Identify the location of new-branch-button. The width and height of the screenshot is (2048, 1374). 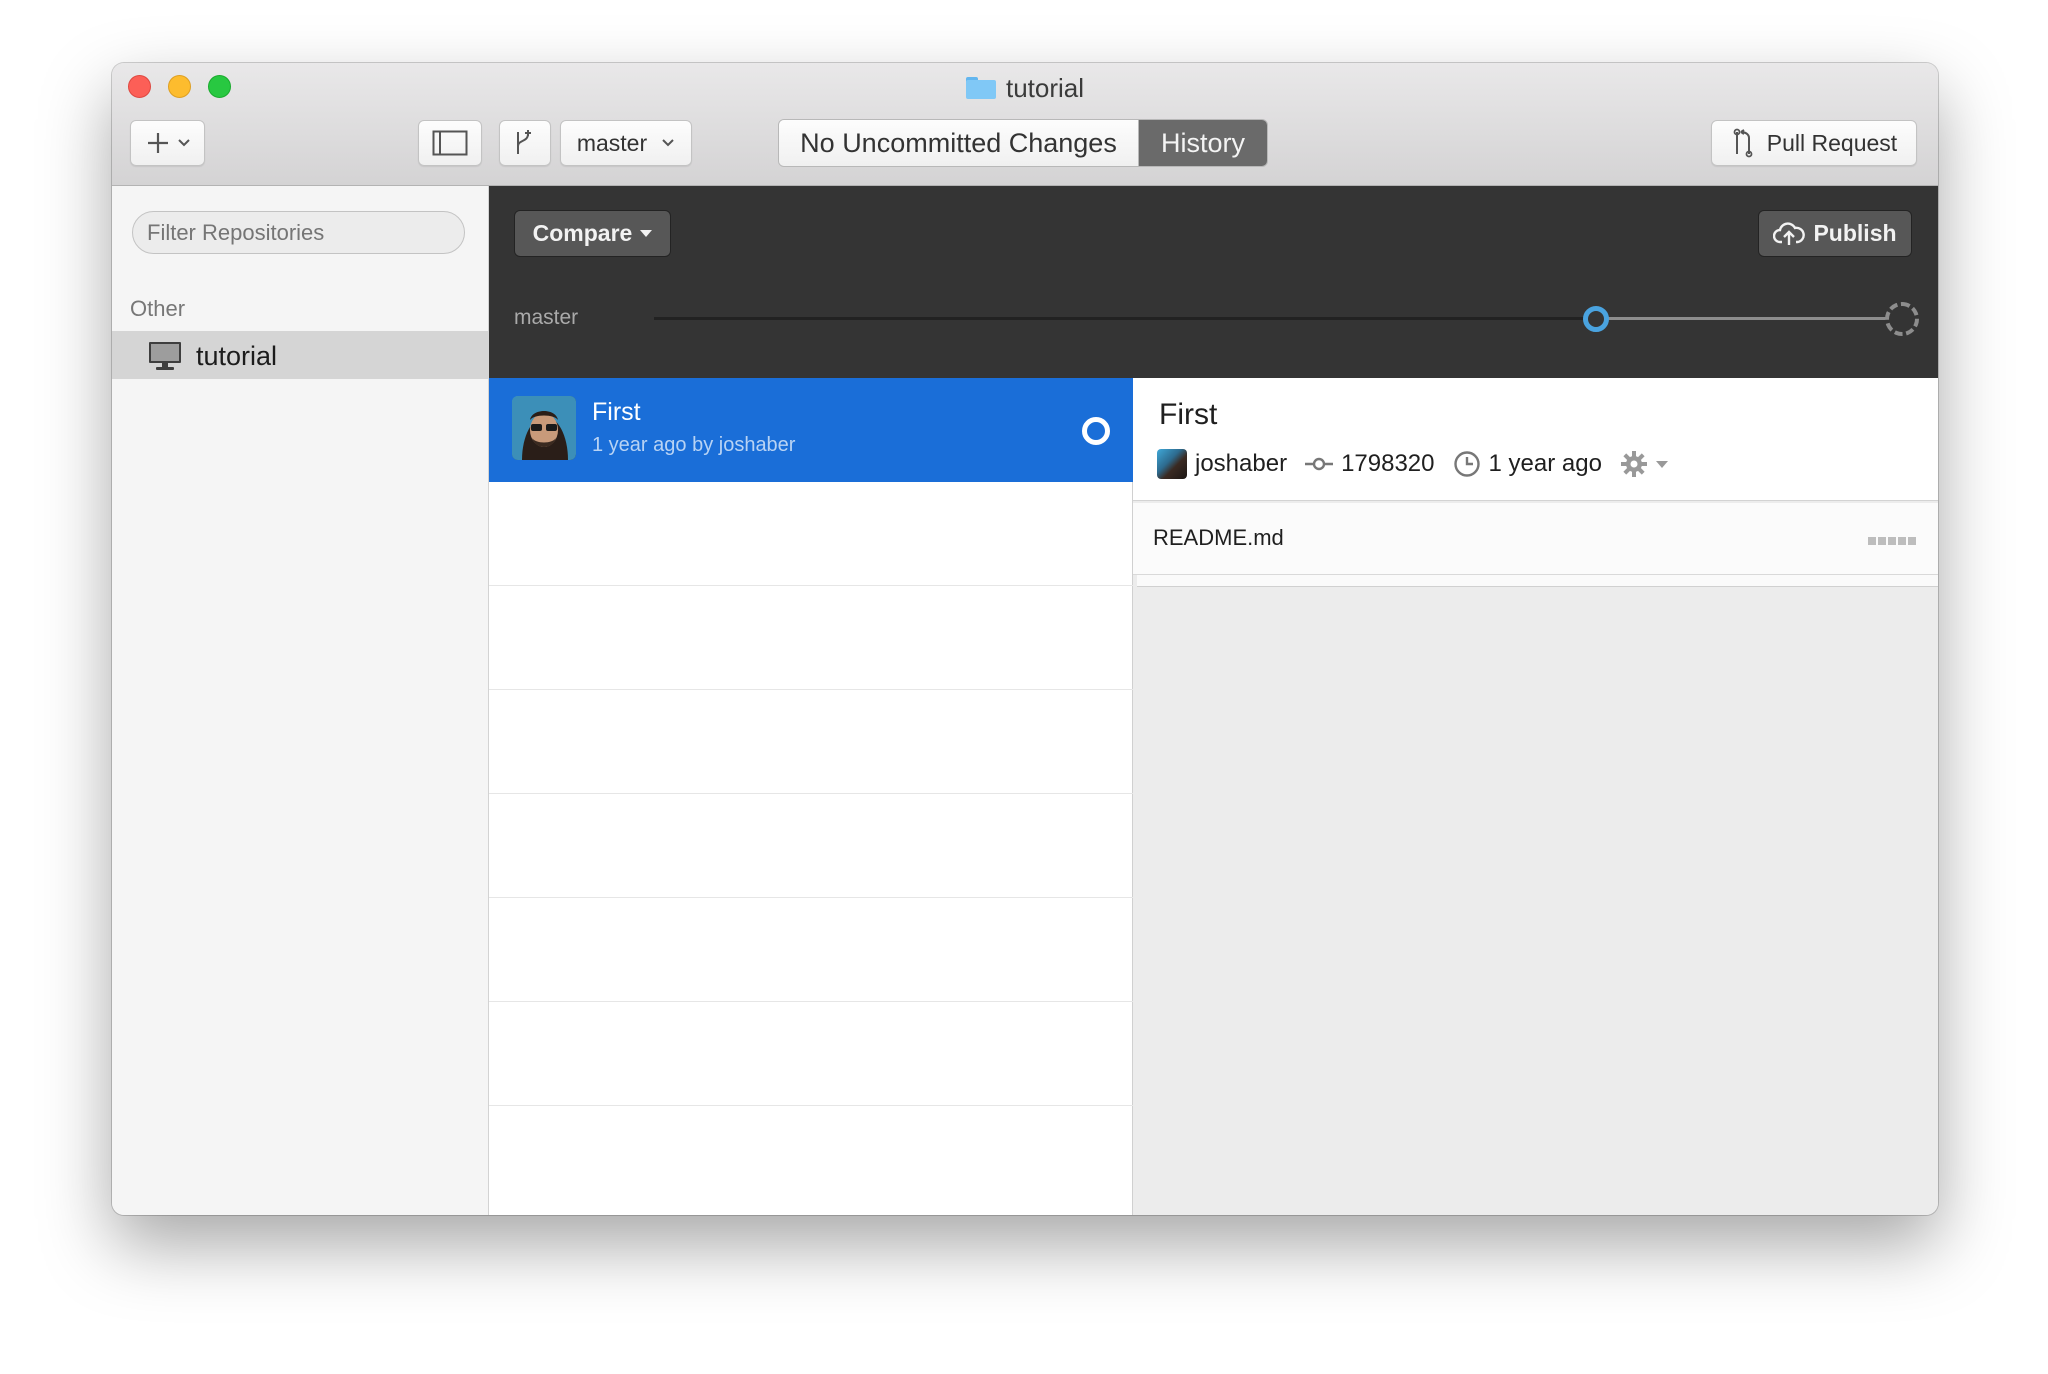
(525, 143).